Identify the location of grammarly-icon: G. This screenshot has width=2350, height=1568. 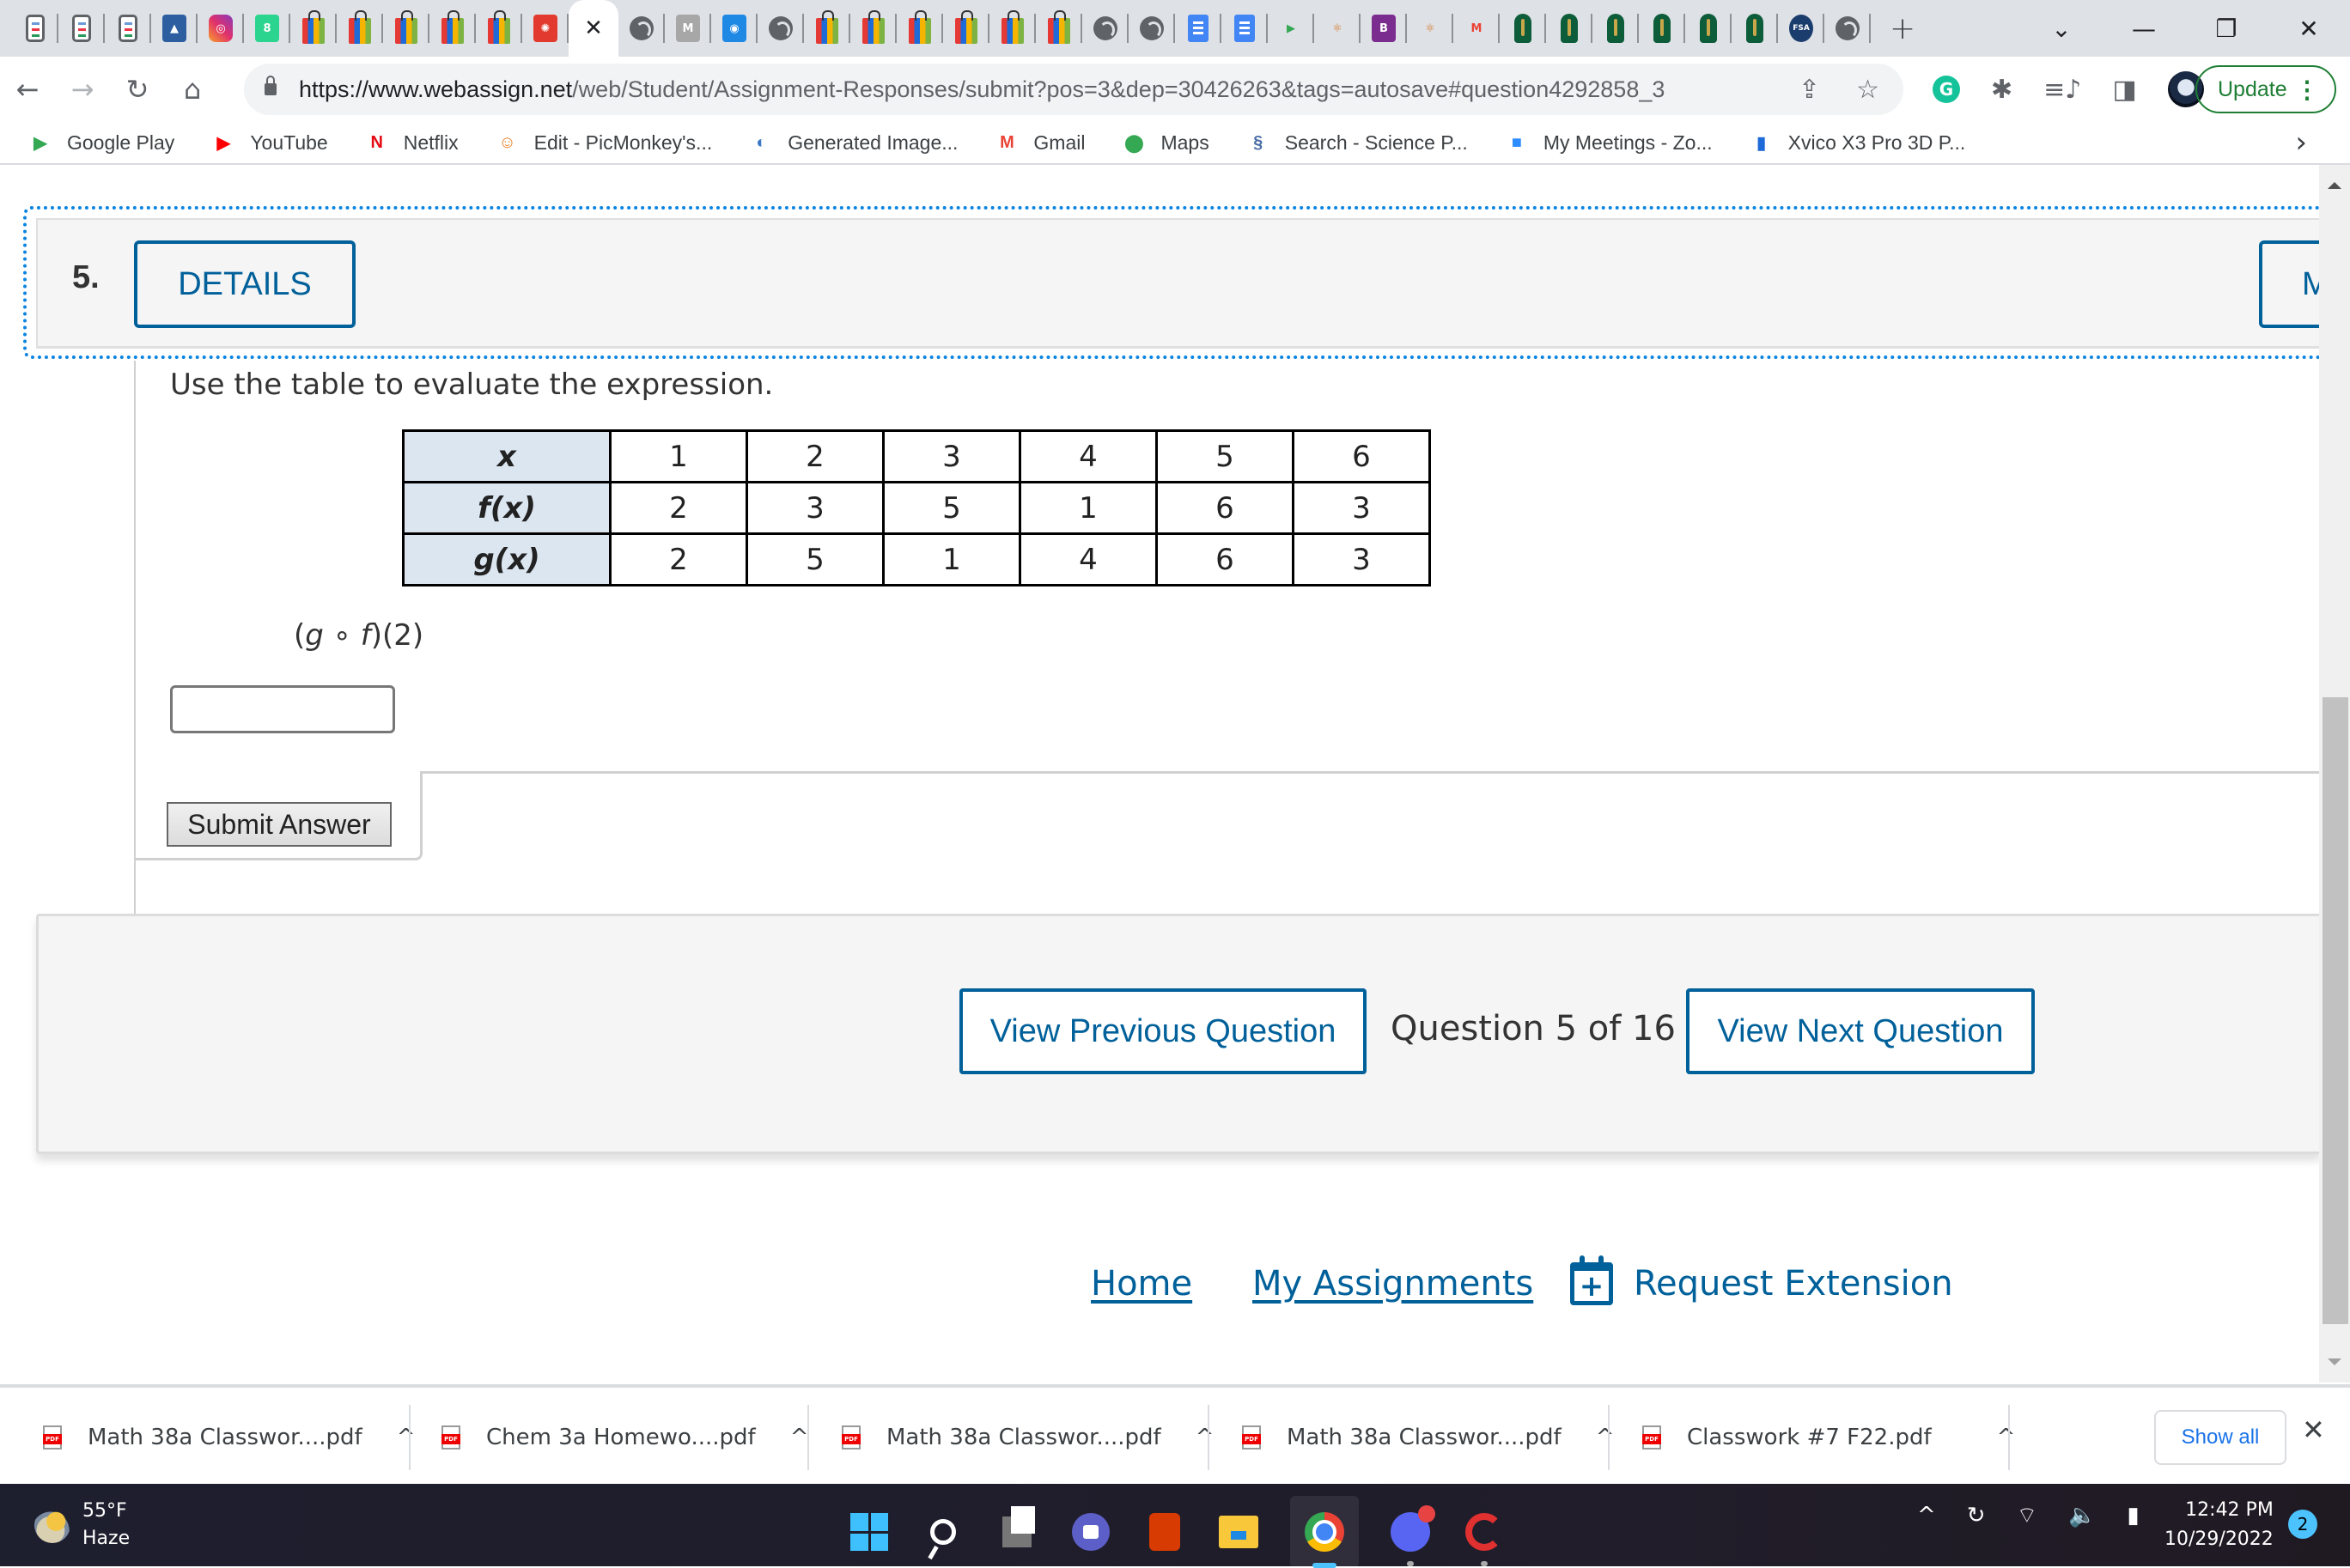
(1946, 89).